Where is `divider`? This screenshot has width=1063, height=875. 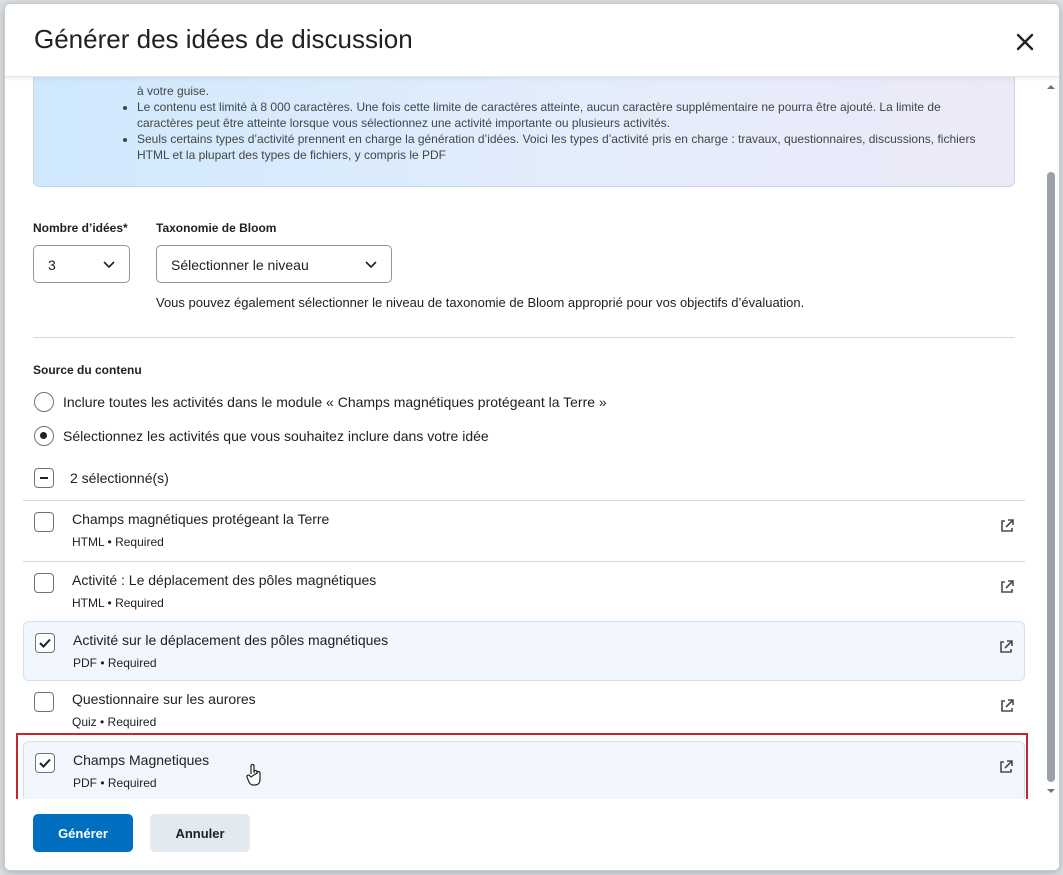
divider is located at coordinates (524, 337).